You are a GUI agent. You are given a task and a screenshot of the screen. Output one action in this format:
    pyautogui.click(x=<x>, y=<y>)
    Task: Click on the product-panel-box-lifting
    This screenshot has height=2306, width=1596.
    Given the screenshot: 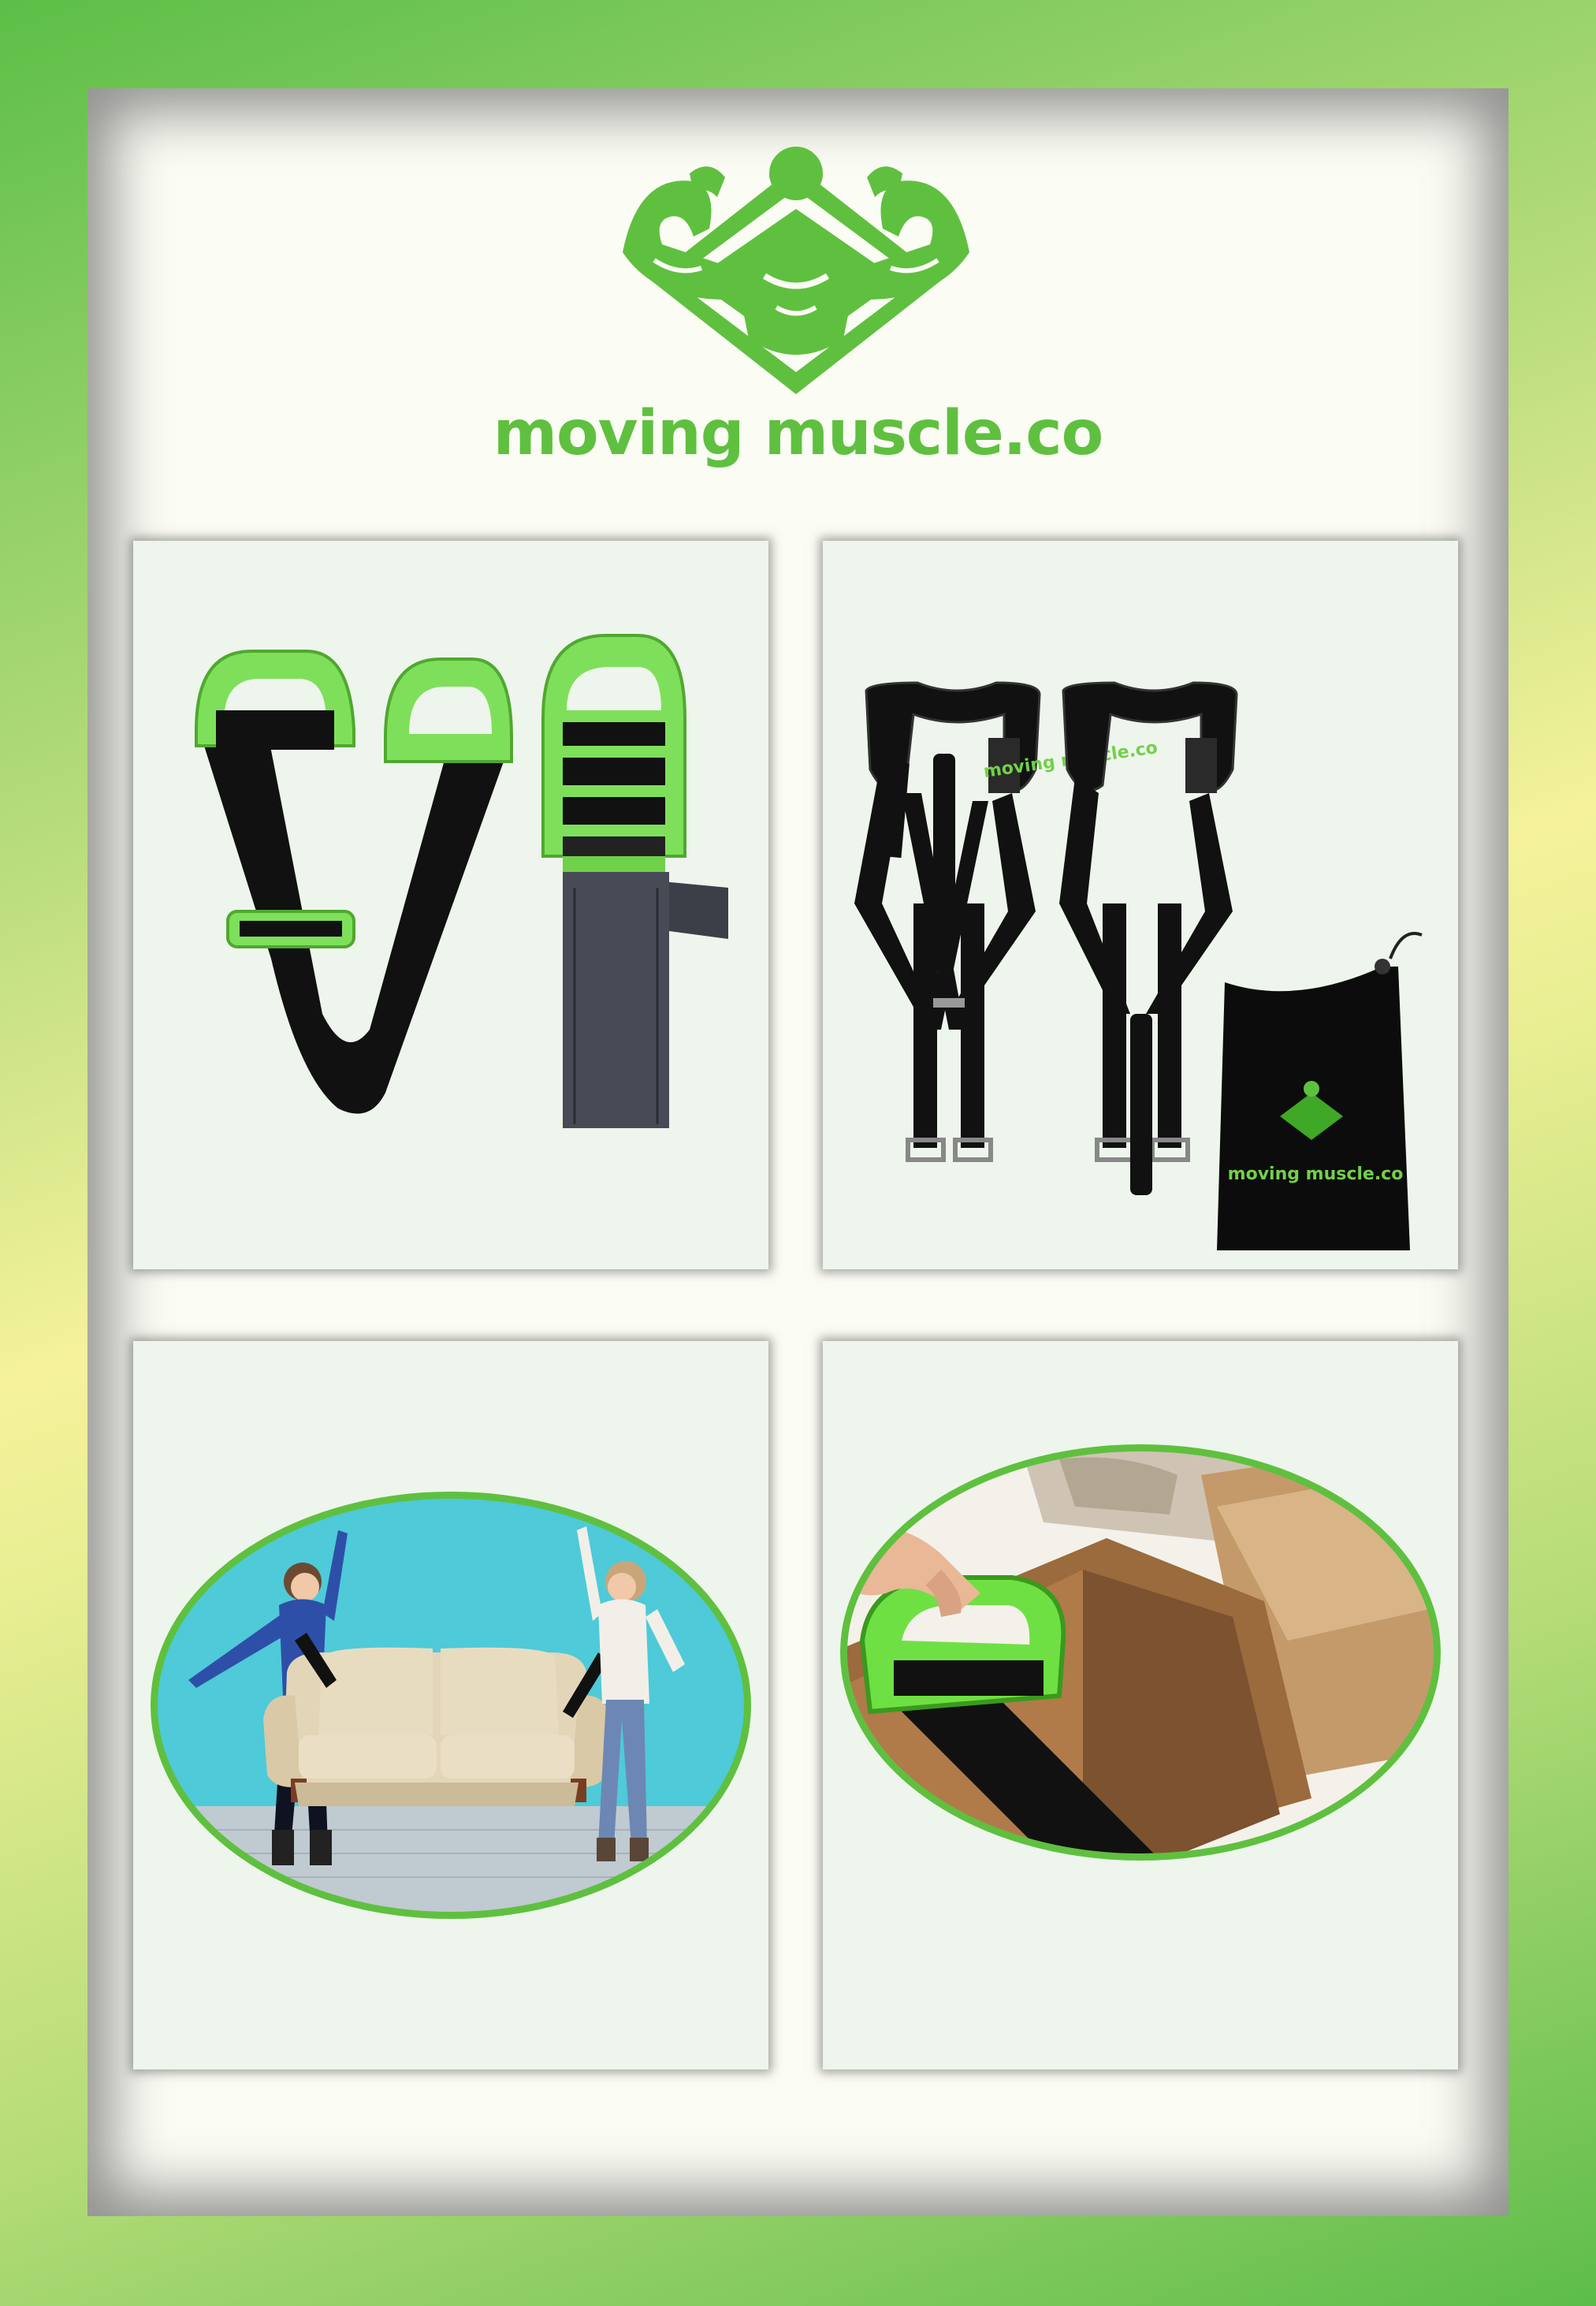 What is the action you would take?
    pyautogui.click(x=1140, y=1705)
    